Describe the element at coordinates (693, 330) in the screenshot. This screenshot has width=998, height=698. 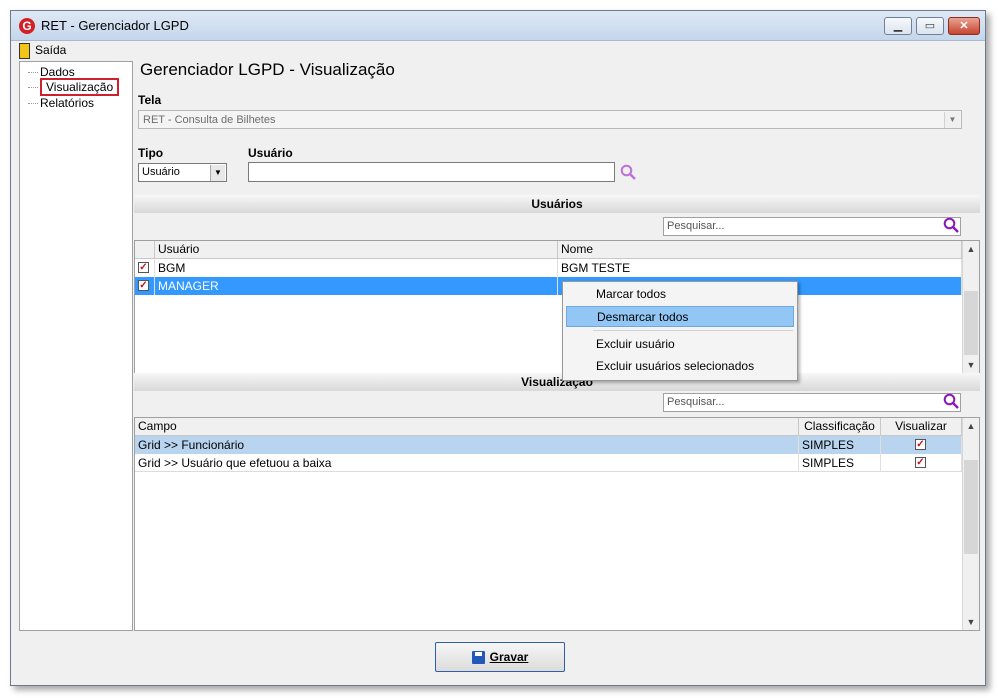
I see `menu-separator` at that location.